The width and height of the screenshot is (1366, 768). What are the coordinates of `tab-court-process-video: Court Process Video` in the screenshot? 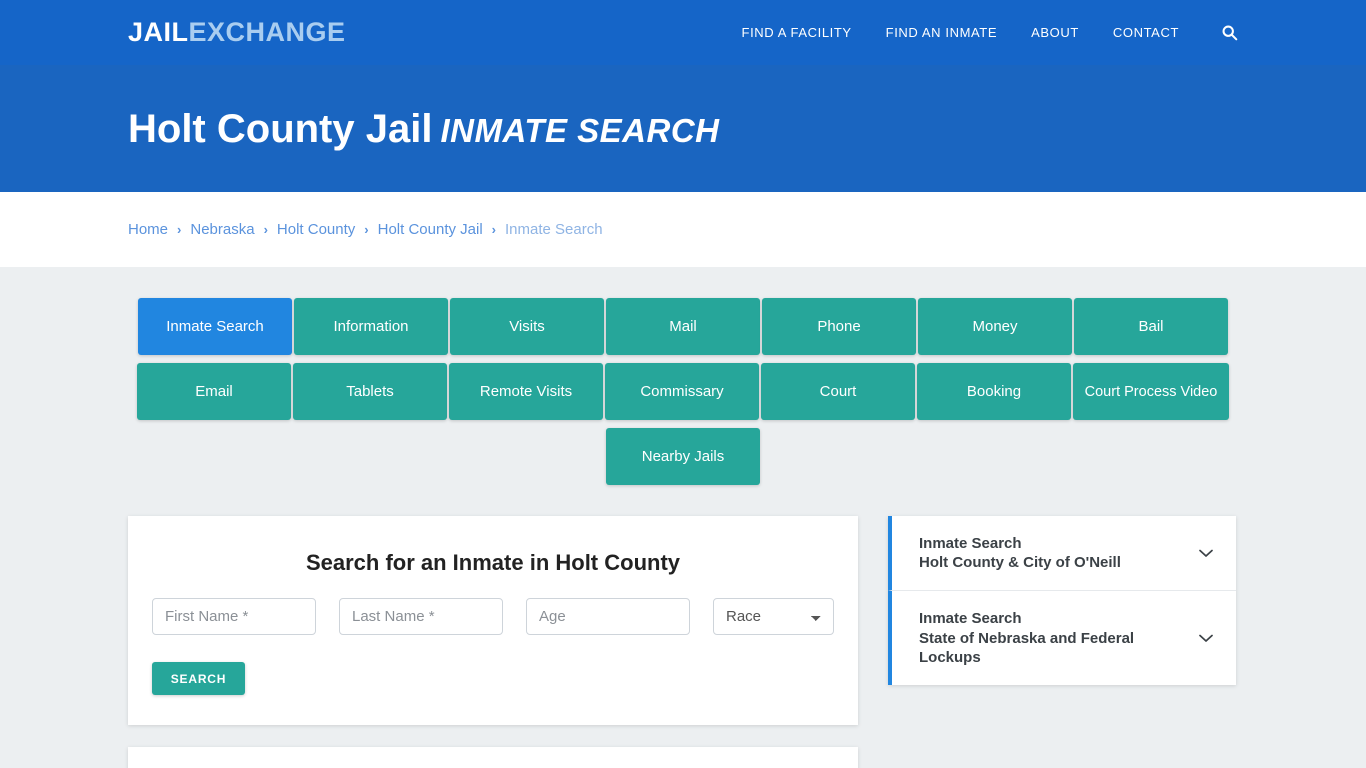 It's located at (1151, 391).